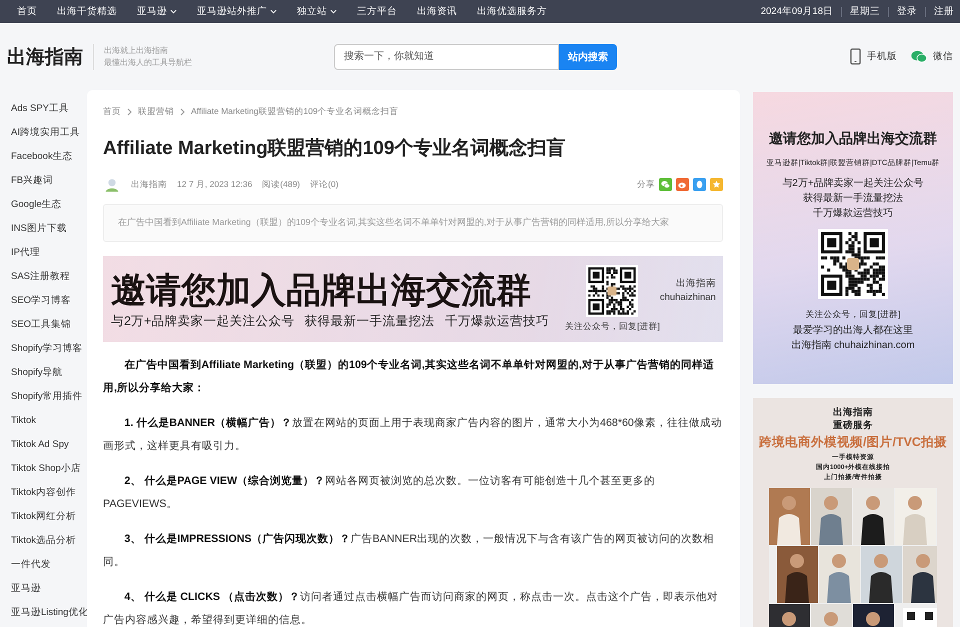 The height and width of the screenshot is (627, 960). I want to click on qq-share-icon, so click(699, 184).